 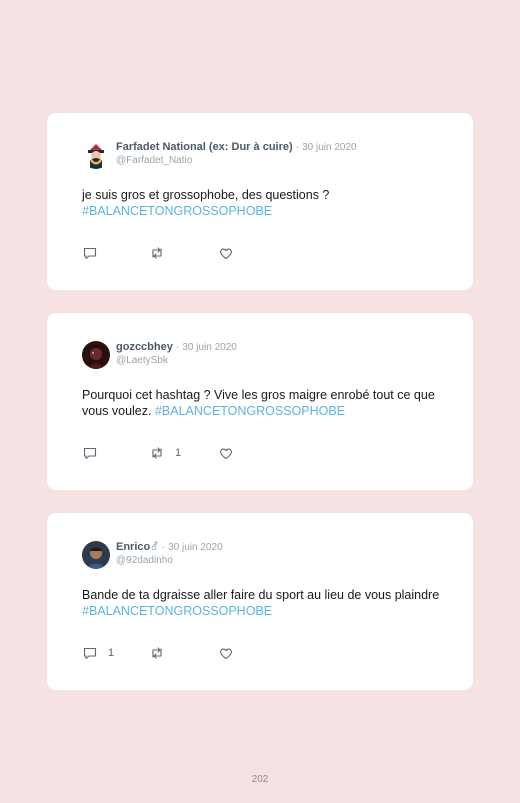 I want to click on tweet-meta: Enrico⚦ · 30 juin 2020 @92dadinho, so click(x=169, y=554).